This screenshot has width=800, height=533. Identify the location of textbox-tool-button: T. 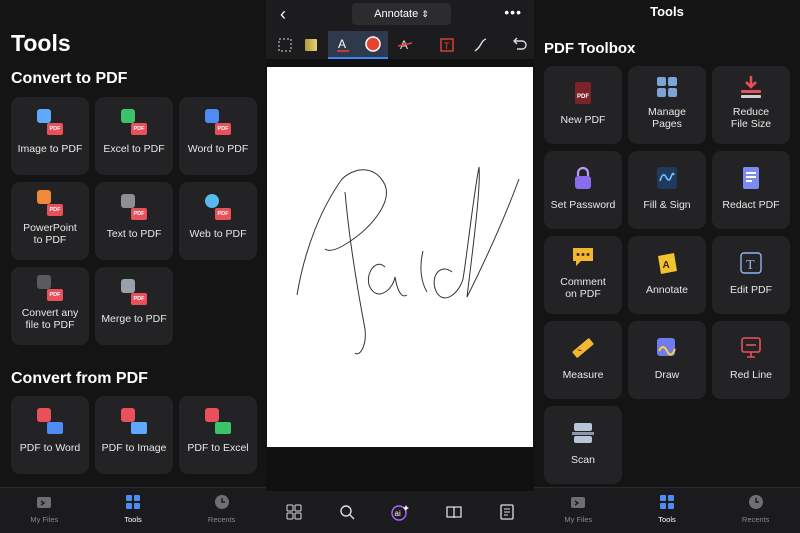
(447, 45).